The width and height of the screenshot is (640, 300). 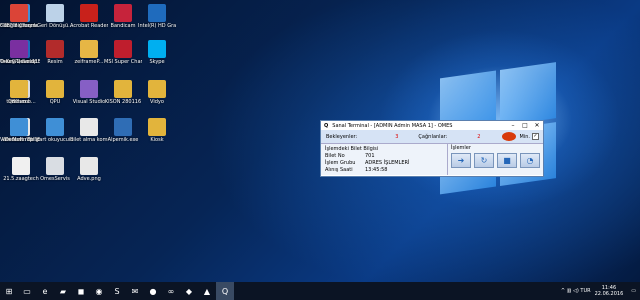 What do you see at coordinates (123, 52) in the screenshot?
I see `desktop-icon: MSI Super Charger` at bounding box center [123, 52].